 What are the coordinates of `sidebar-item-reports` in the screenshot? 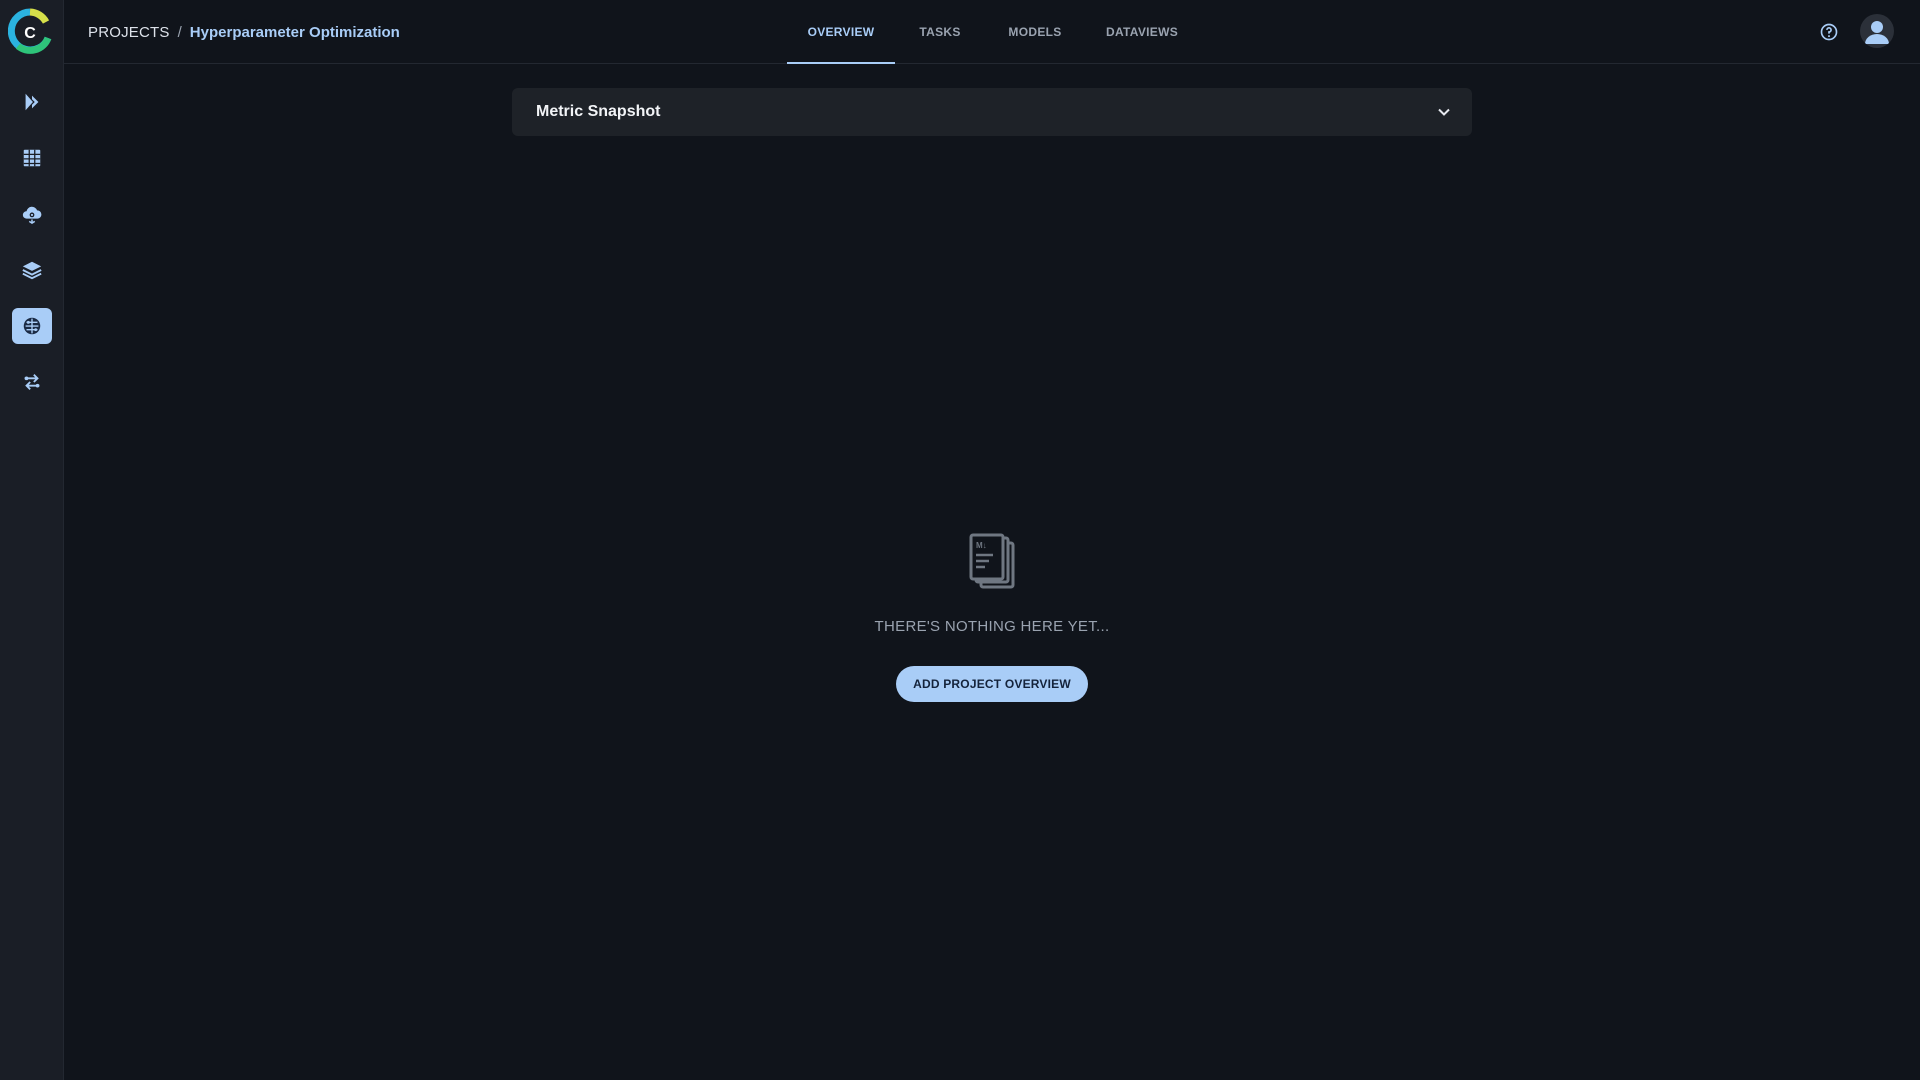 It's located at (32, 382).